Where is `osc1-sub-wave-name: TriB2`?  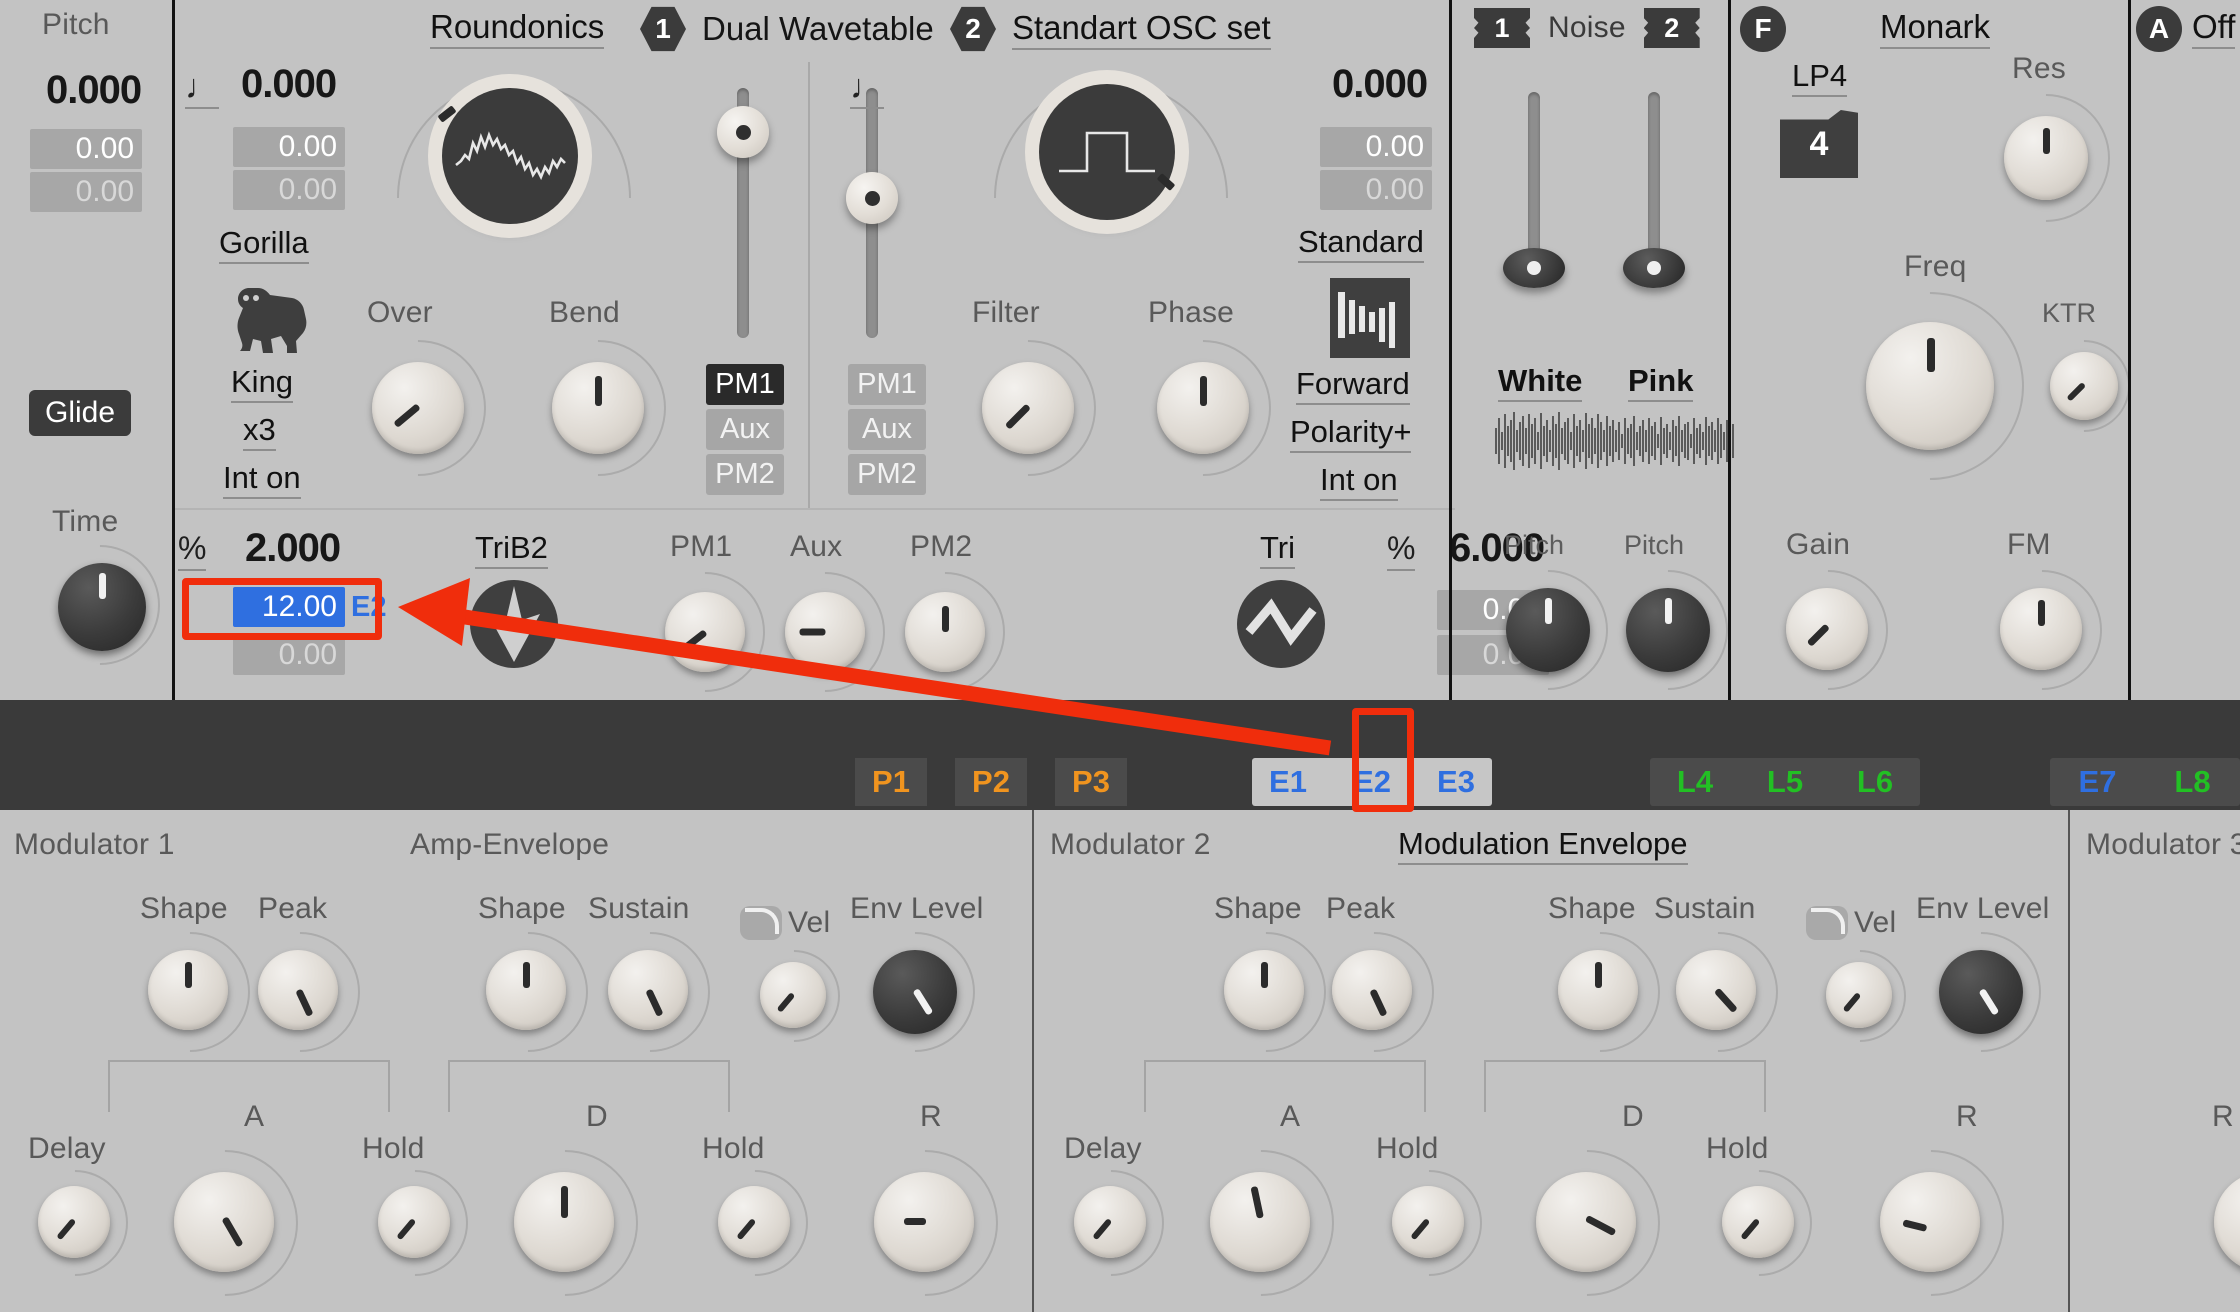
osc1-sub-wave-name: TriB2 is located at coordinates (511, 549).